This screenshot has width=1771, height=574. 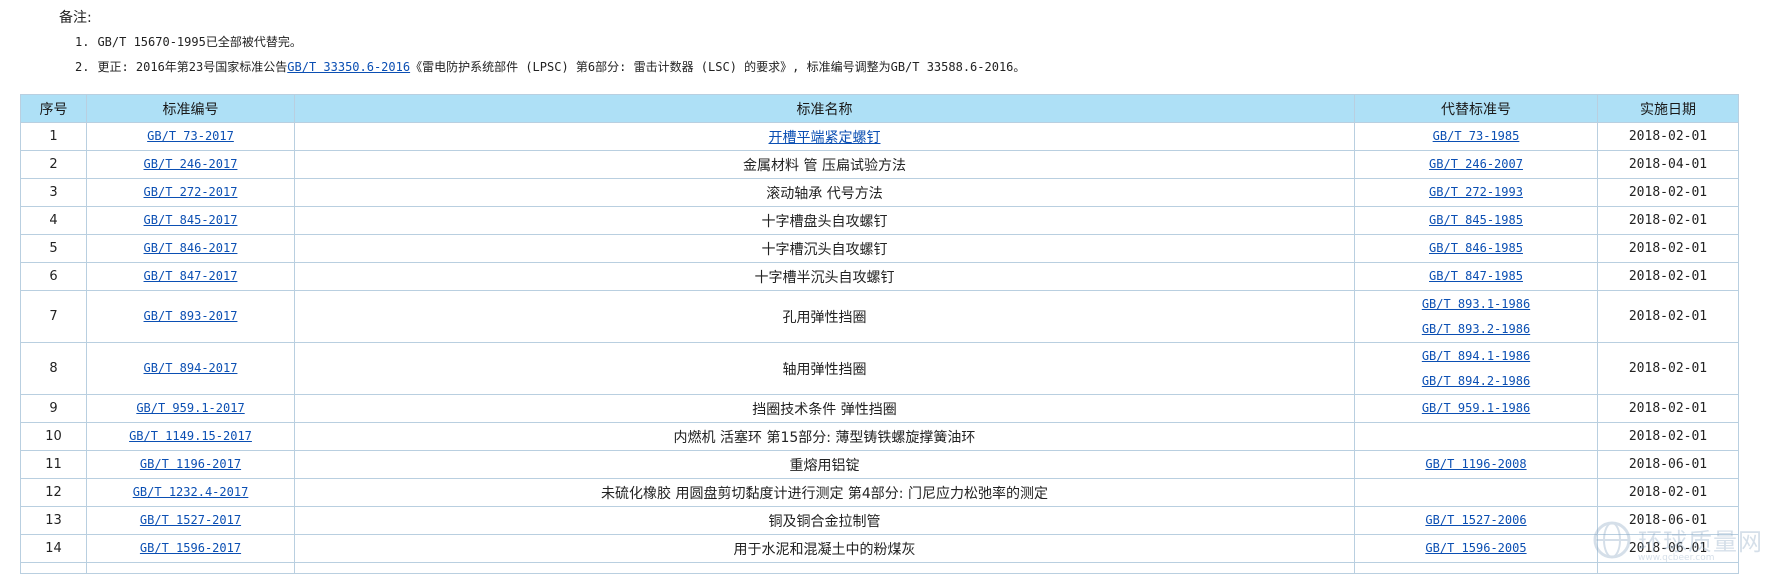 I want to click on standard-code-link: GB/T 846-2017, so click(x=191, y=248).